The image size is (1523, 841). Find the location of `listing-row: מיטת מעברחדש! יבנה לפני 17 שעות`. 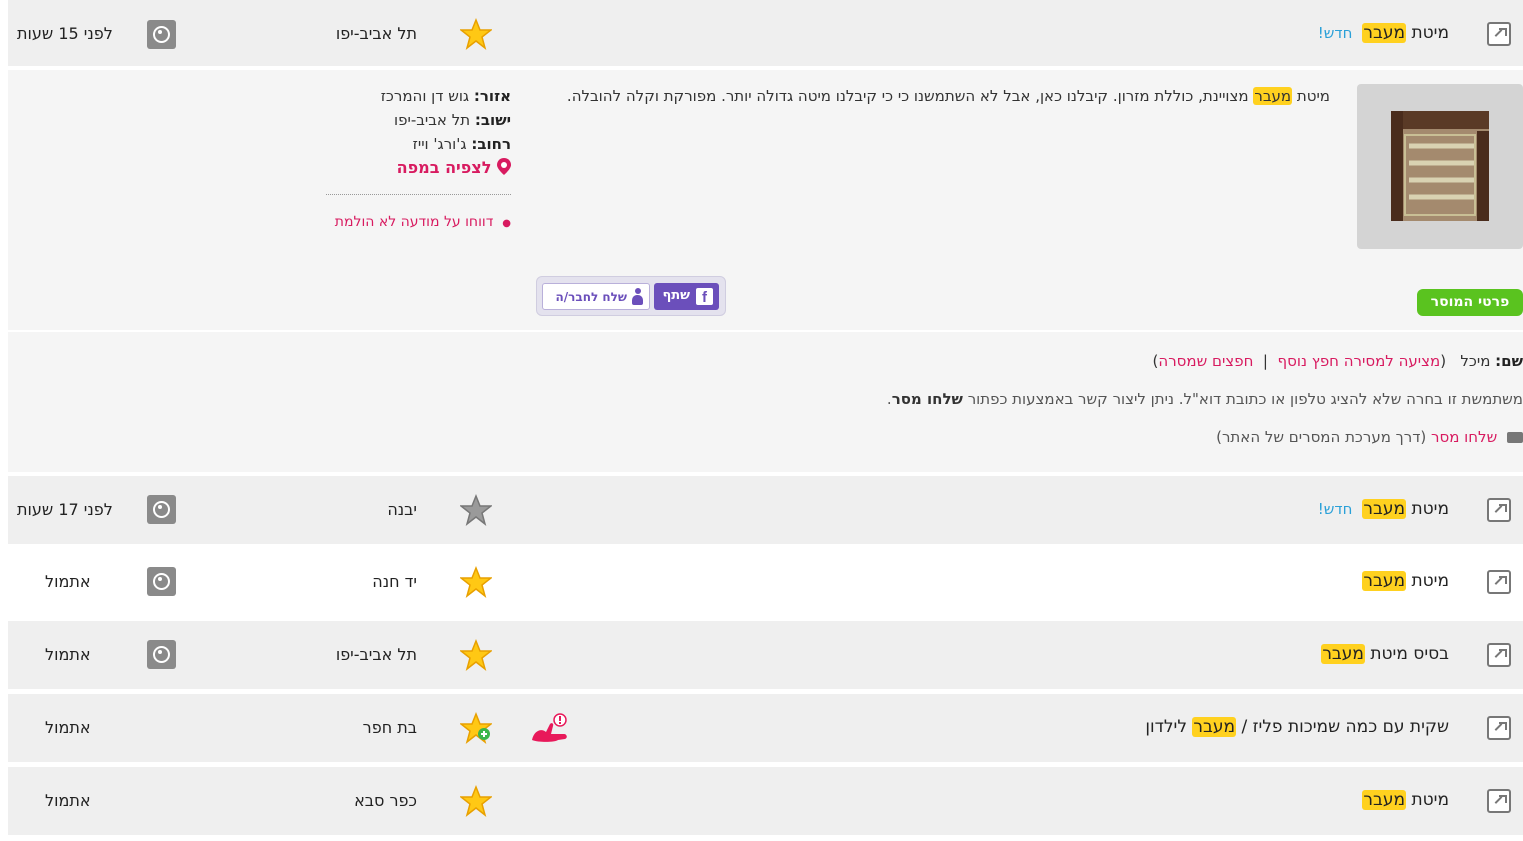

listing-row: מיטת מעברחדש! יבנה לפני 17 שעות is located at coordinates (765, 511).